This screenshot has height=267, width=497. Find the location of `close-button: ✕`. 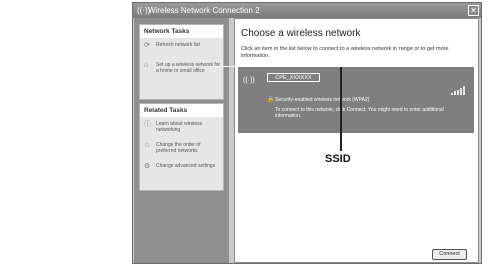

close-button: ✕ is located at coordinates (473, 10).